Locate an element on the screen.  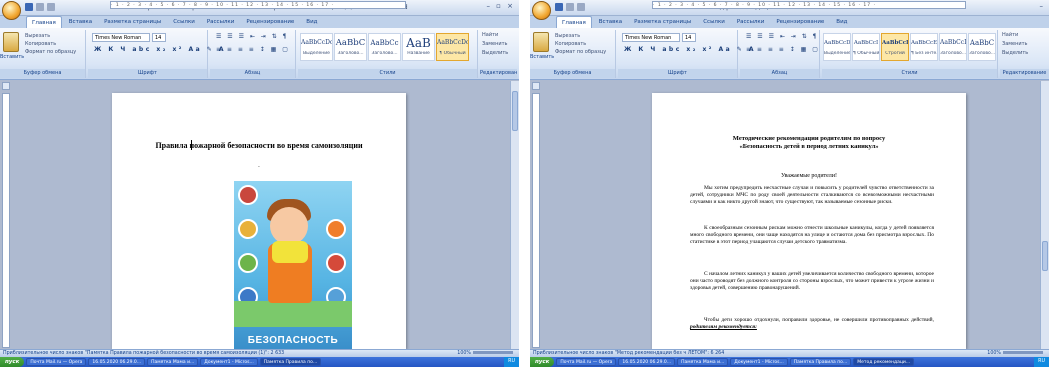
poster-circle-icon is located at coordinates (248, 195).